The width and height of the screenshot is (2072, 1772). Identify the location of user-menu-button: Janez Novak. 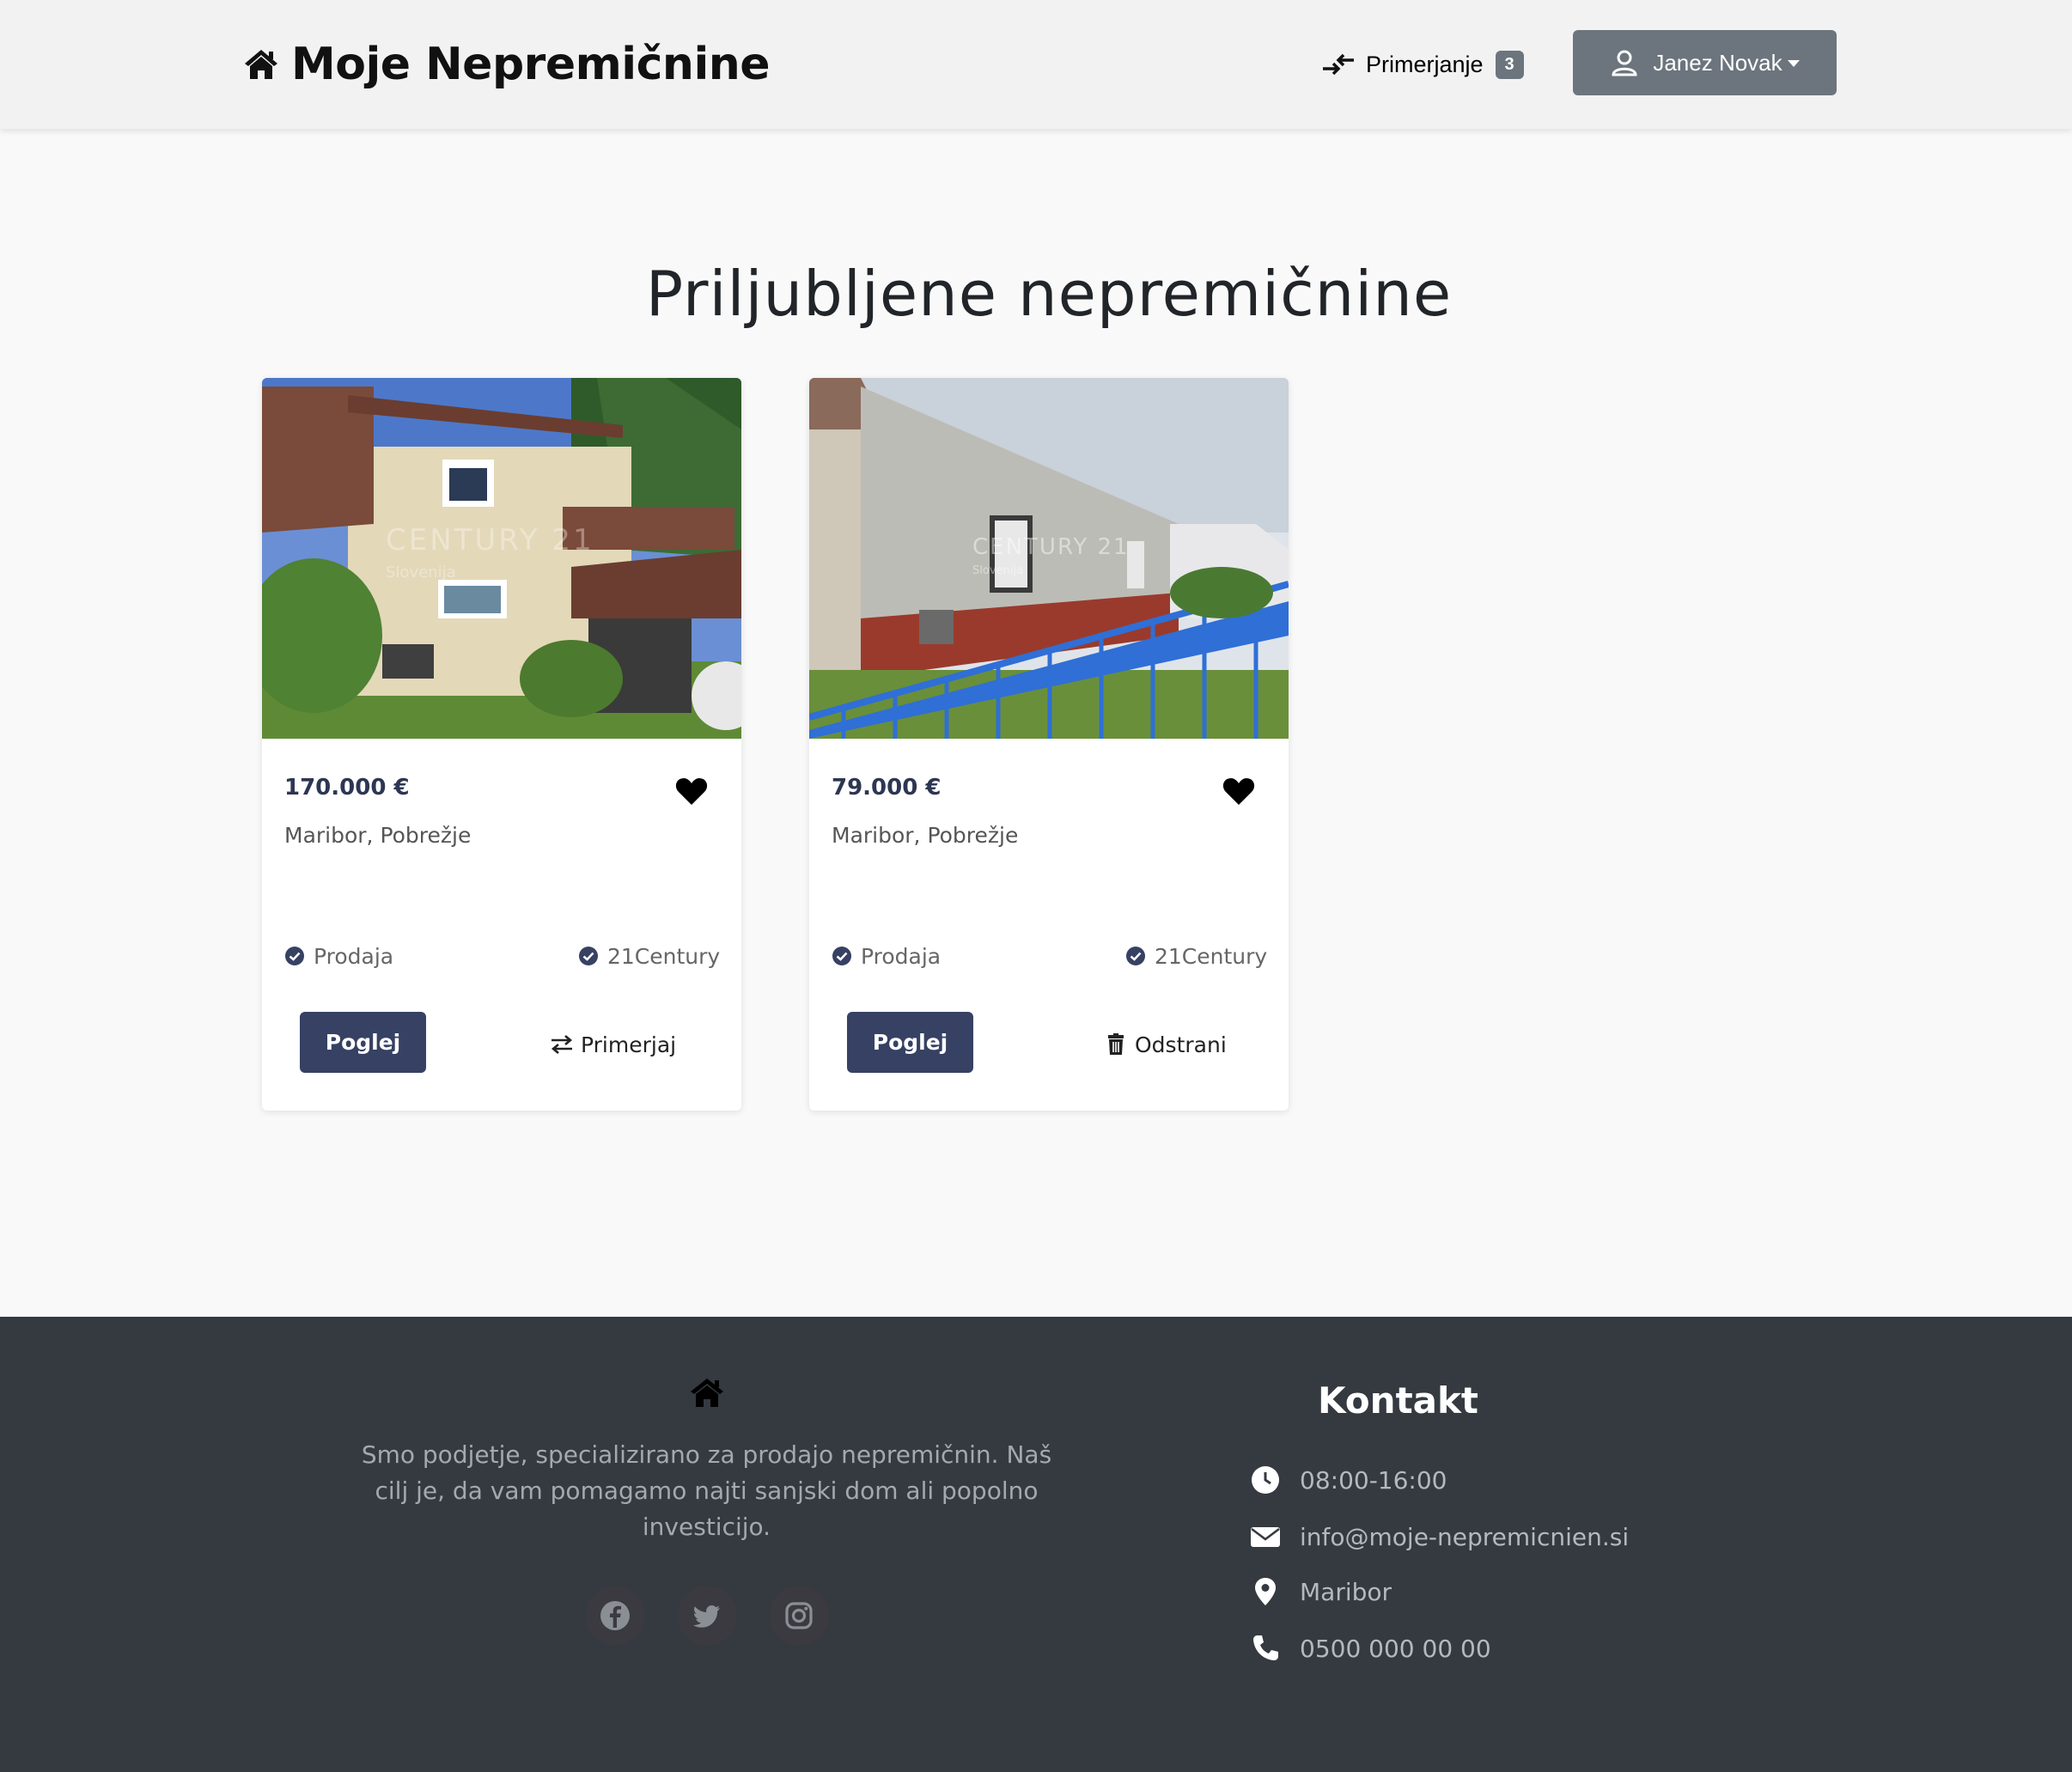
(1705, 62).